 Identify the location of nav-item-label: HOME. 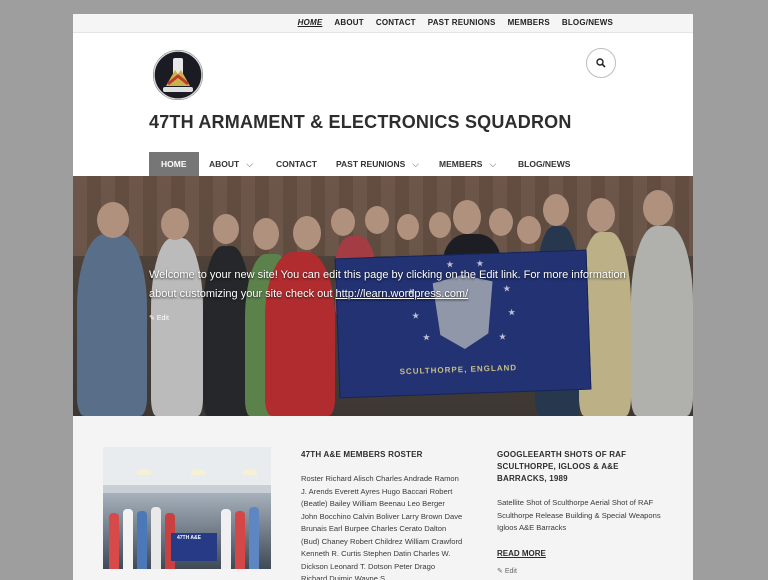
(174, 164).